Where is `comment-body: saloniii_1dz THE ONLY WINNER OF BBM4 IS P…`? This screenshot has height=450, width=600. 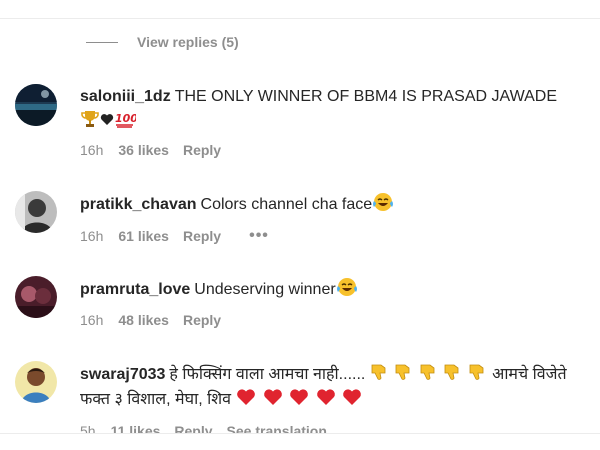
comment-body: saloniii_1dz THE ONLY WINNER OF BBM4 IS P… is located at coordinates (335, 109).